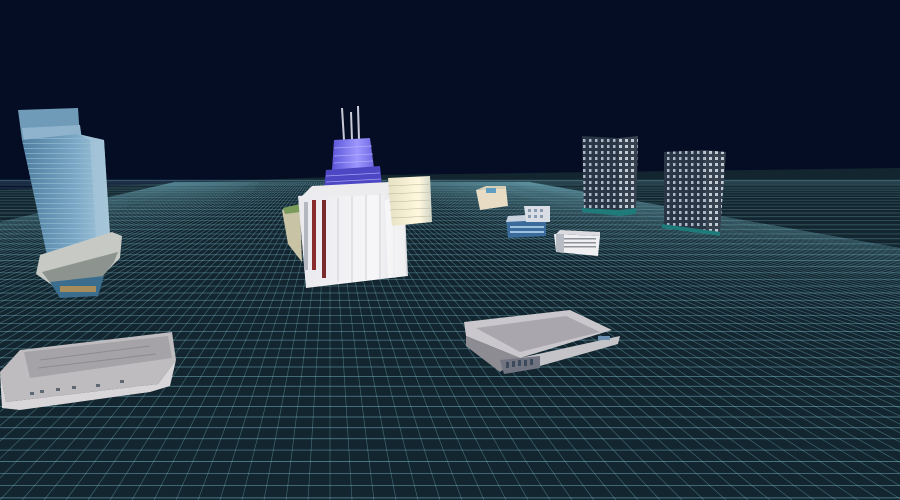 This screenshot has width=900, height=500. Describe the element at coordinates (492, 198) in the screenshot. I see `small-beige-building` at that location.